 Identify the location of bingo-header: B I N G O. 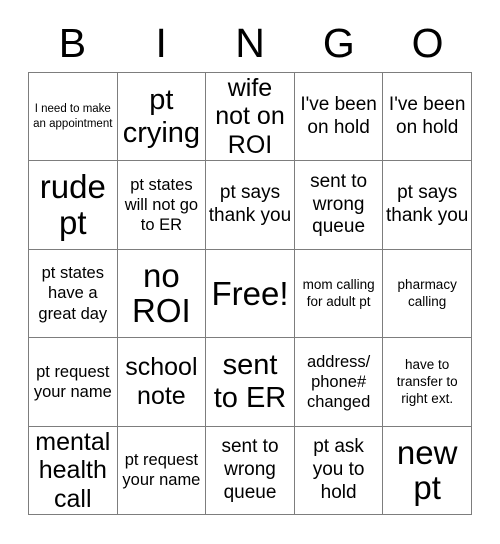
(250, 43).